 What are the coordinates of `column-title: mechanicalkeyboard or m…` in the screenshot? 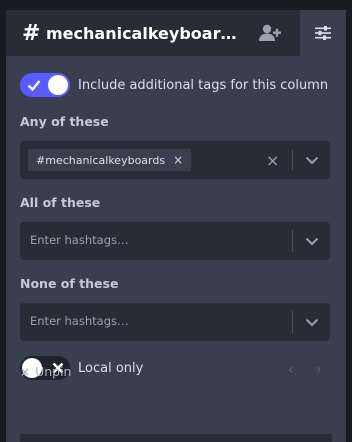 It's located at (146, 33).